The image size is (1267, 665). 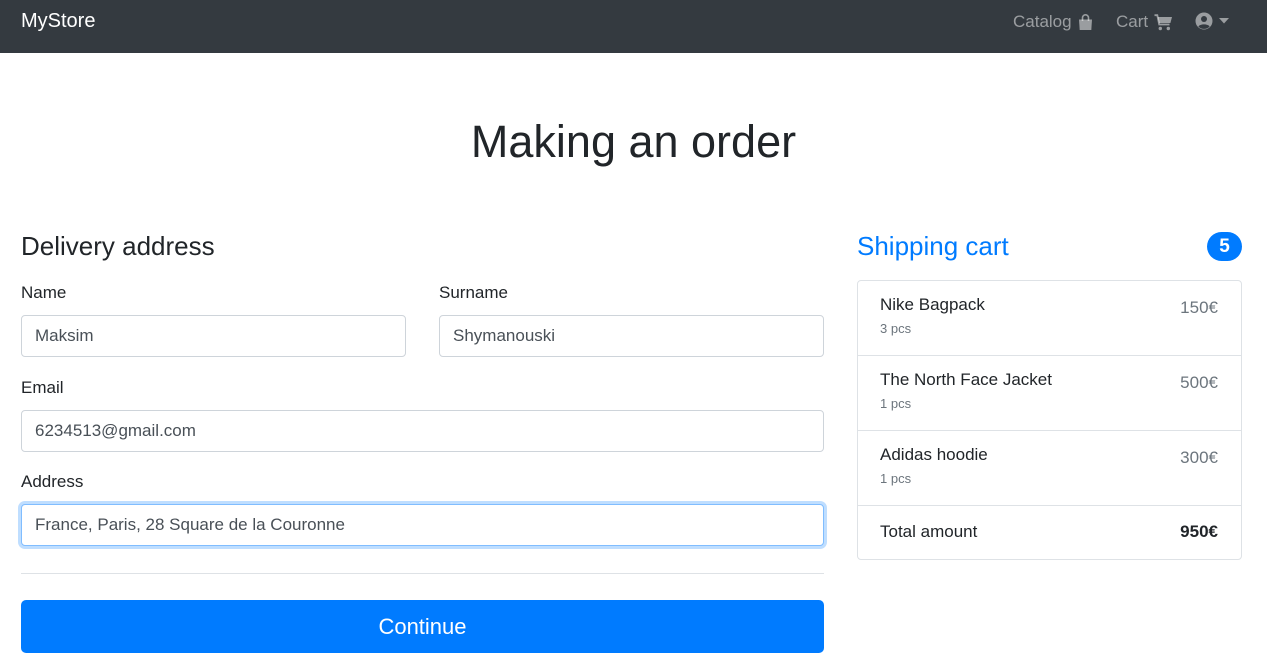 I want to click on cart-count-badge: 5, so click(x=1224, y=246).